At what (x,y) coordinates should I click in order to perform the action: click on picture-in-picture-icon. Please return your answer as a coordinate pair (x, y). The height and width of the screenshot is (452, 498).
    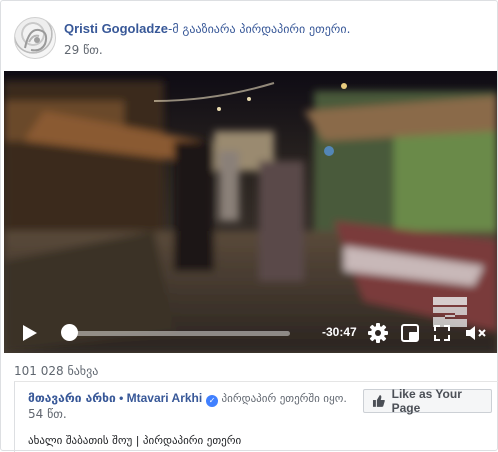
    Looking at the image, I should click on (410, 333).